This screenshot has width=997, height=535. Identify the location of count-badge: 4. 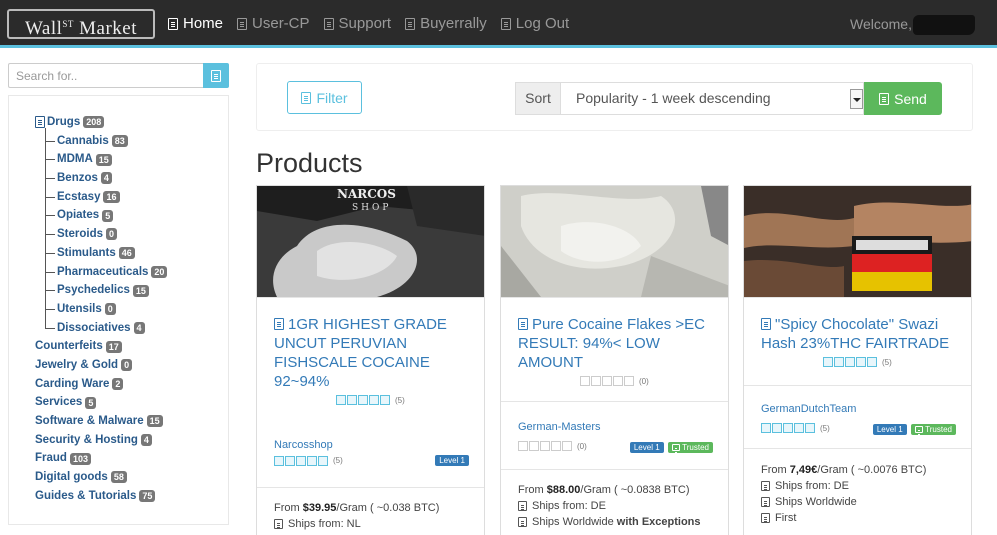
(139, 327).